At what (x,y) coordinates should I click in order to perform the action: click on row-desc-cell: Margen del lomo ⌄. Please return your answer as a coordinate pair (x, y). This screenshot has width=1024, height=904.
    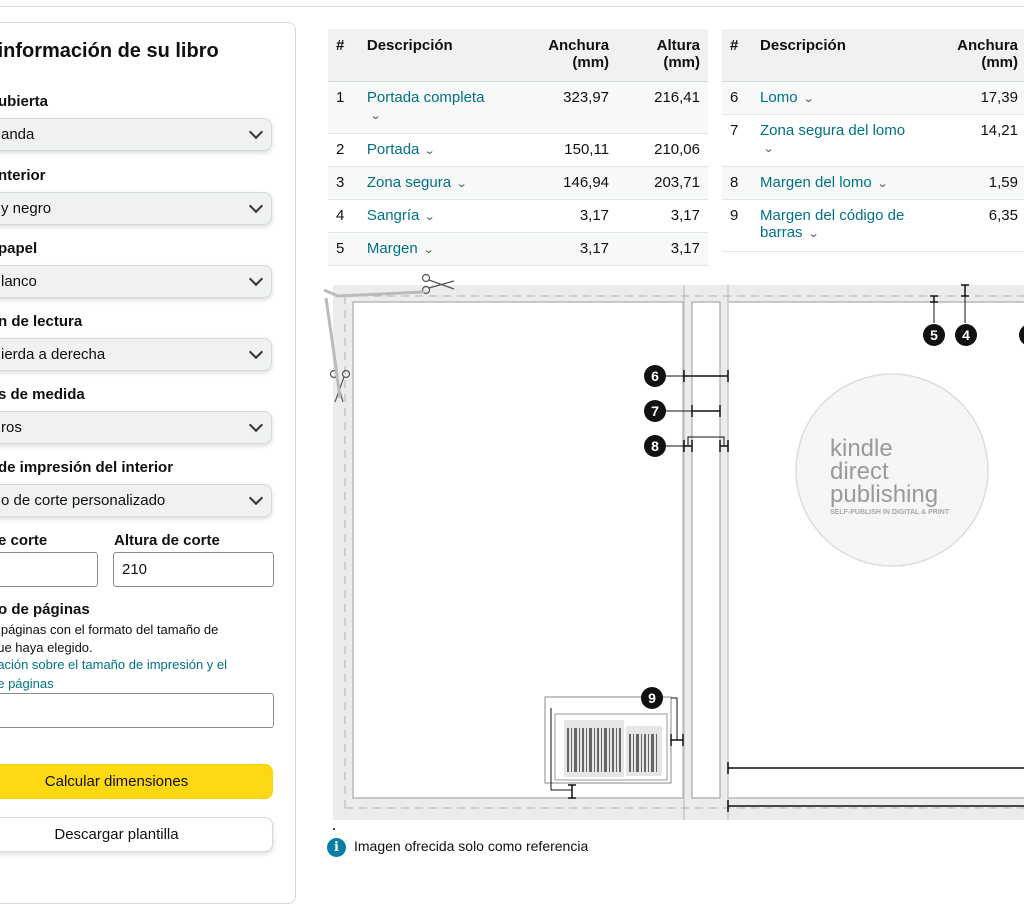
    Looking at the image, I should click on (838, 183).